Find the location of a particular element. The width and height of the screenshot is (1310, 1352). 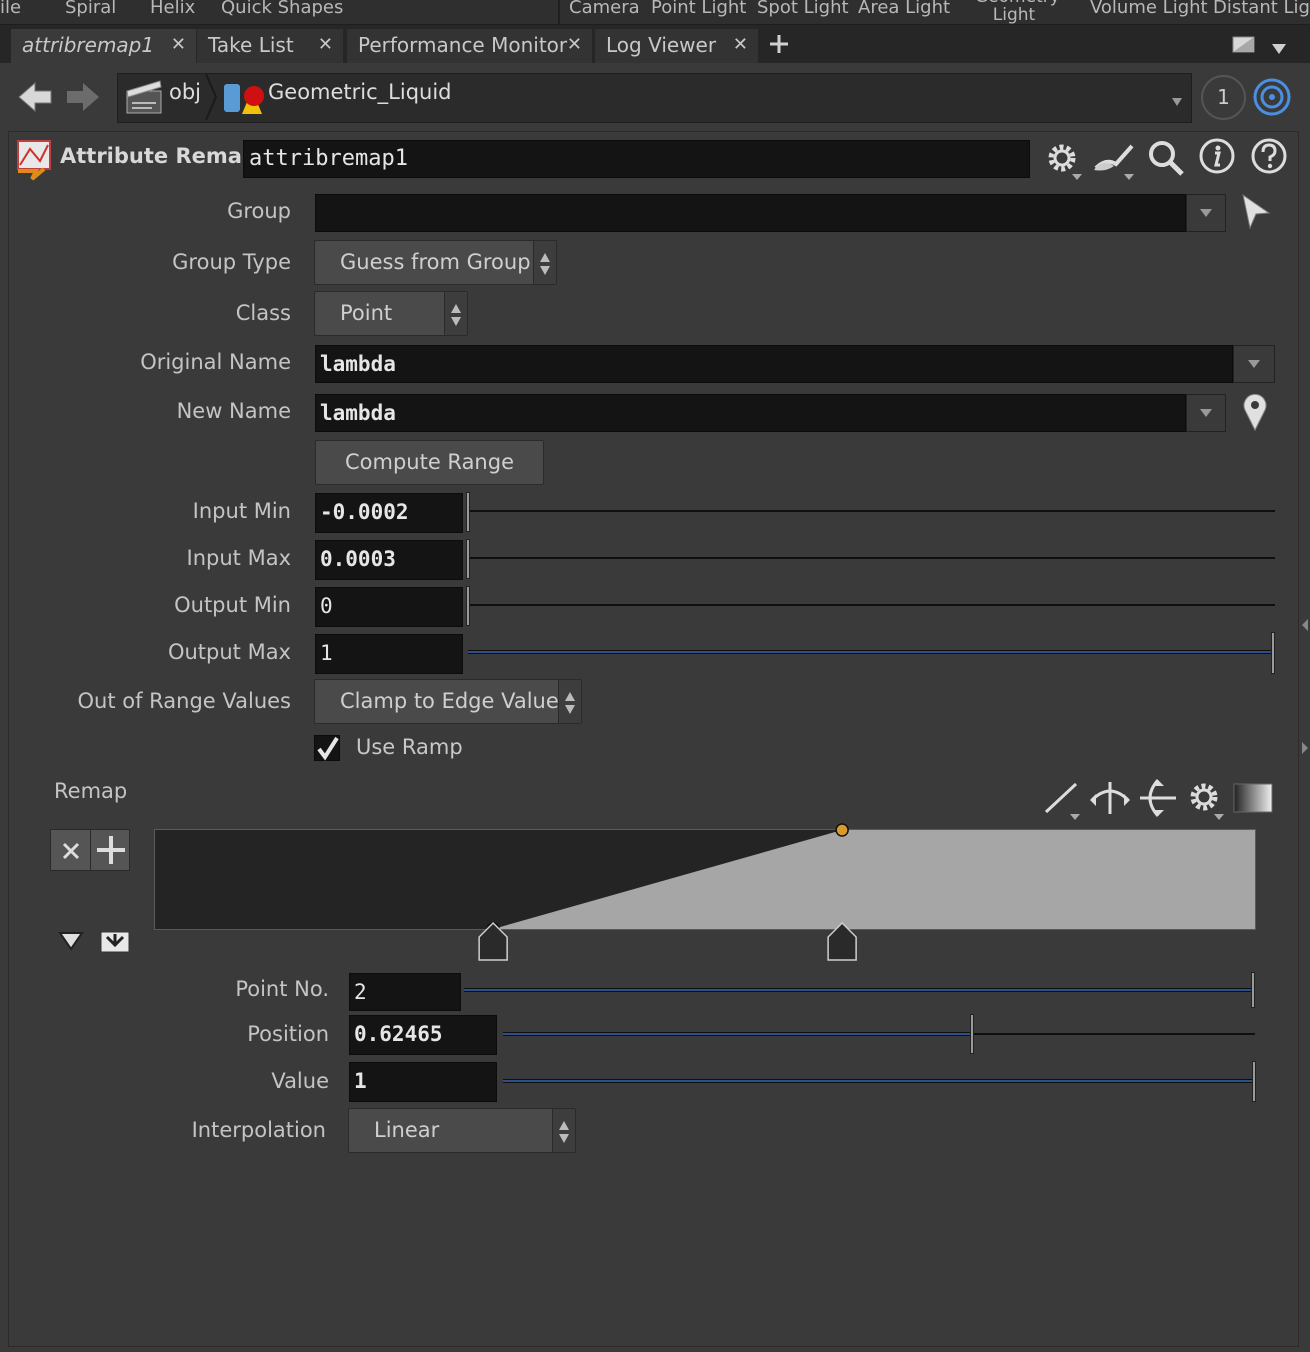

shelf-tool-helix: Helix is located at coordinates (172, 9).